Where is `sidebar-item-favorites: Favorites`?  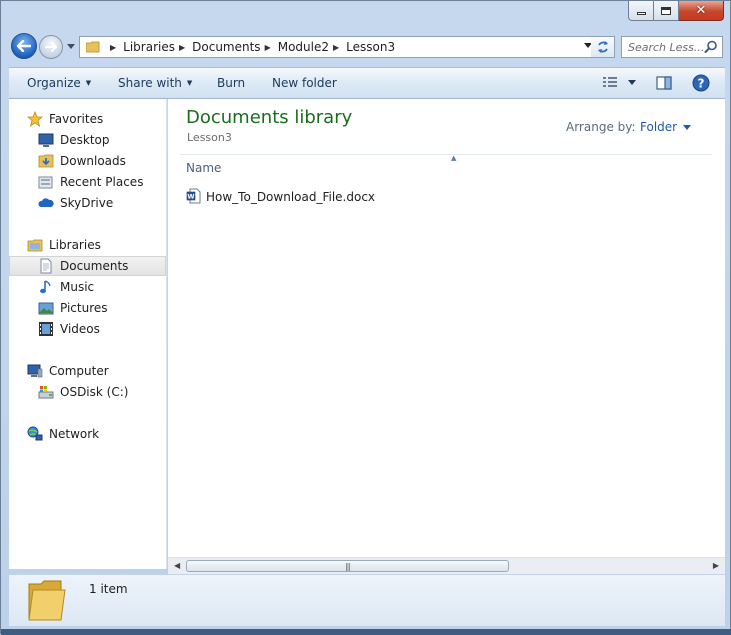
sidebar-item-favorites: Favorites is located at coordinates (65, 119).